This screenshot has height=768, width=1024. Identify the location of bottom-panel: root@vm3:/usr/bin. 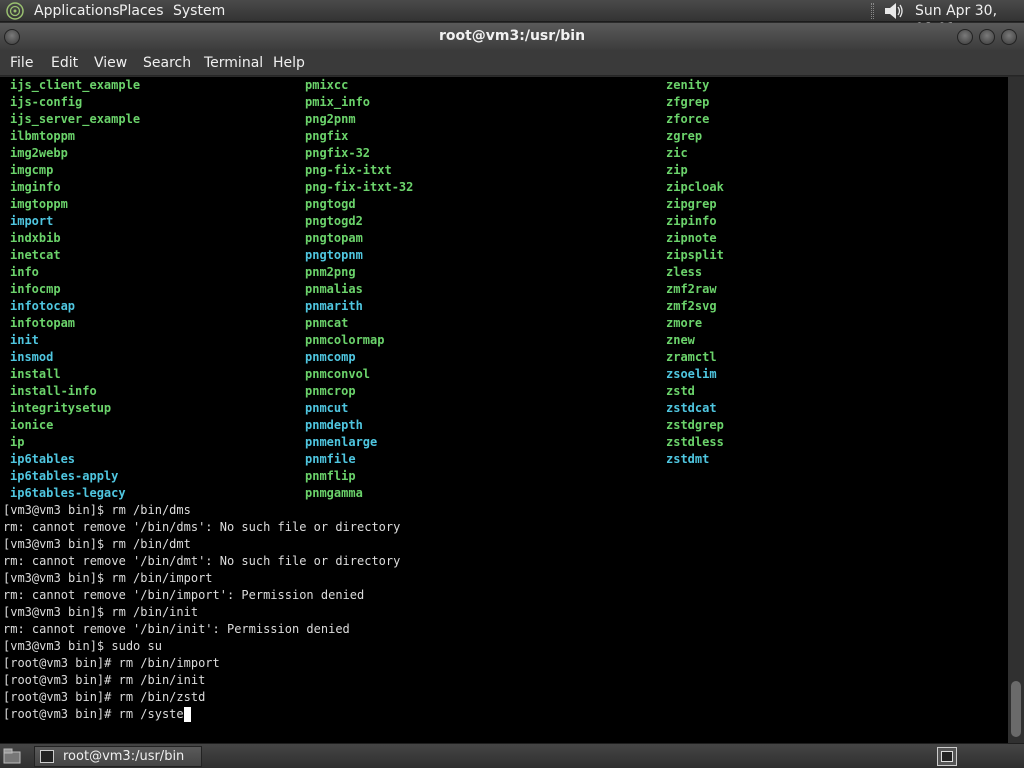
(512, 755).